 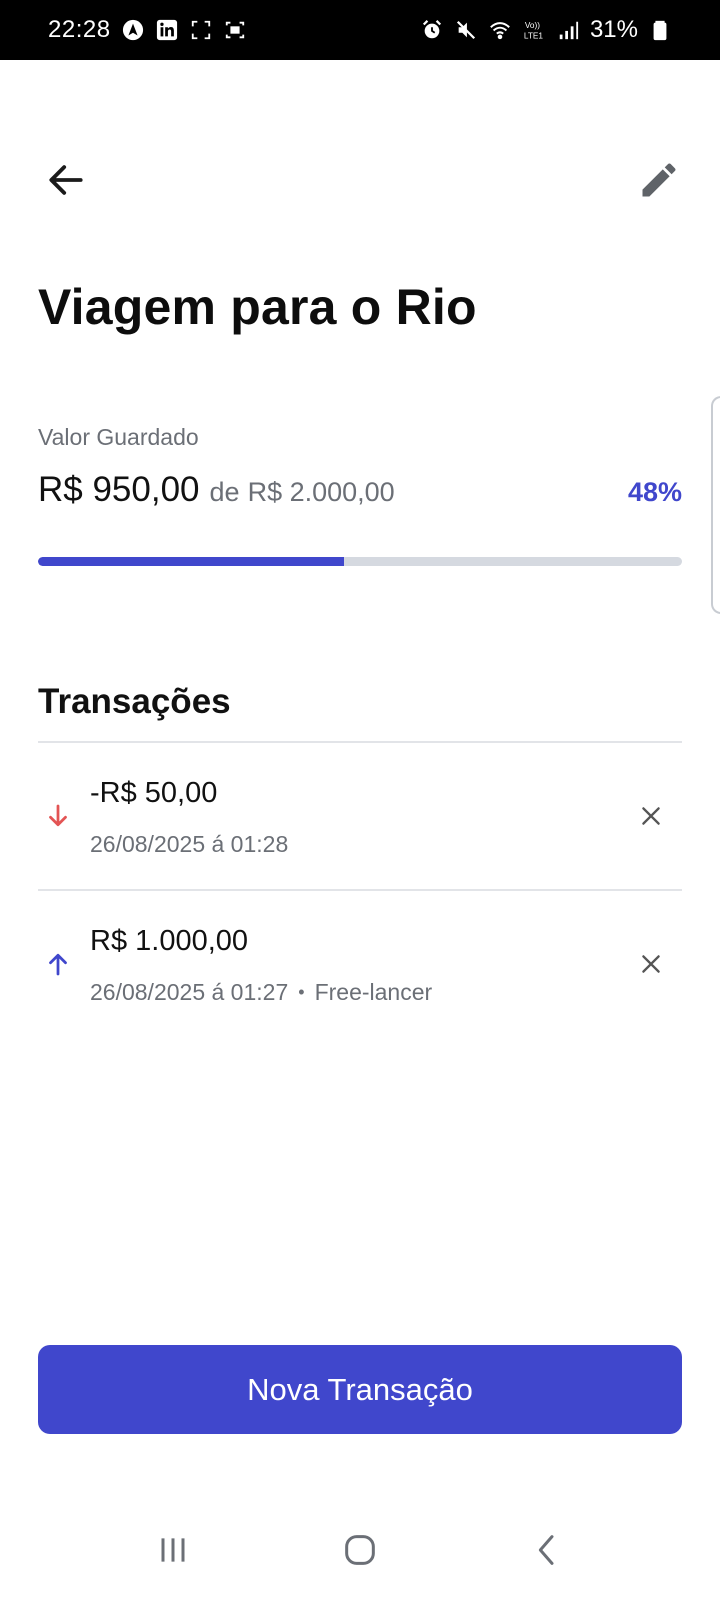 What do you see at coordinates (58, 964) in the screenshot?
I see `arrow-up-icon` at bounding box center [58, 964].